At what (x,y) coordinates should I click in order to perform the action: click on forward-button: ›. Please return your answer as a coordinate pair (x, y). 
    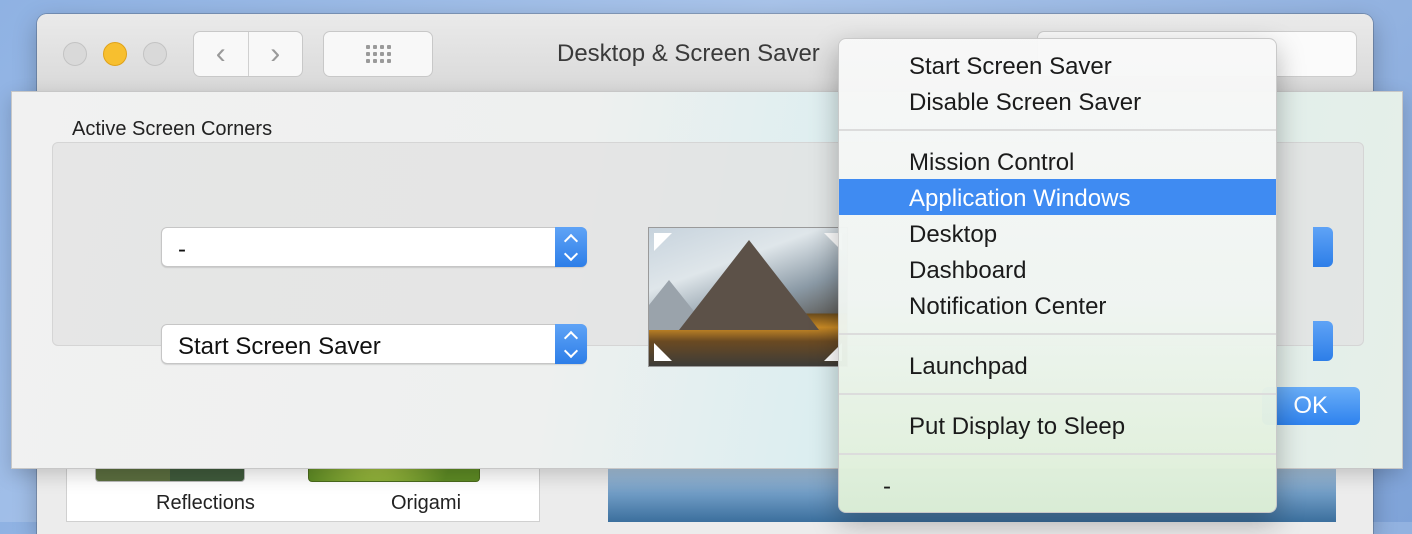
    Looking at the image, I should click on (275, 54).